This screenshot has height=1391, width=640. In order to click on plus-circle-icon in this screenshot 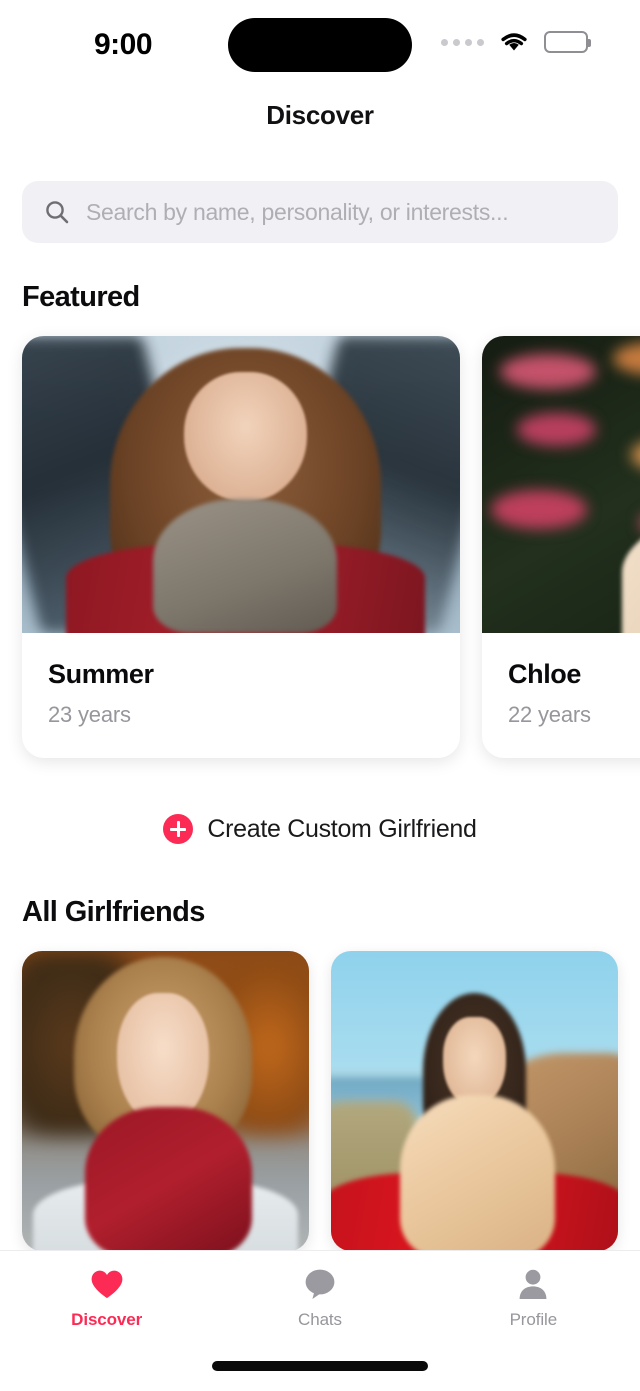, I will do `click(178, 829)`.